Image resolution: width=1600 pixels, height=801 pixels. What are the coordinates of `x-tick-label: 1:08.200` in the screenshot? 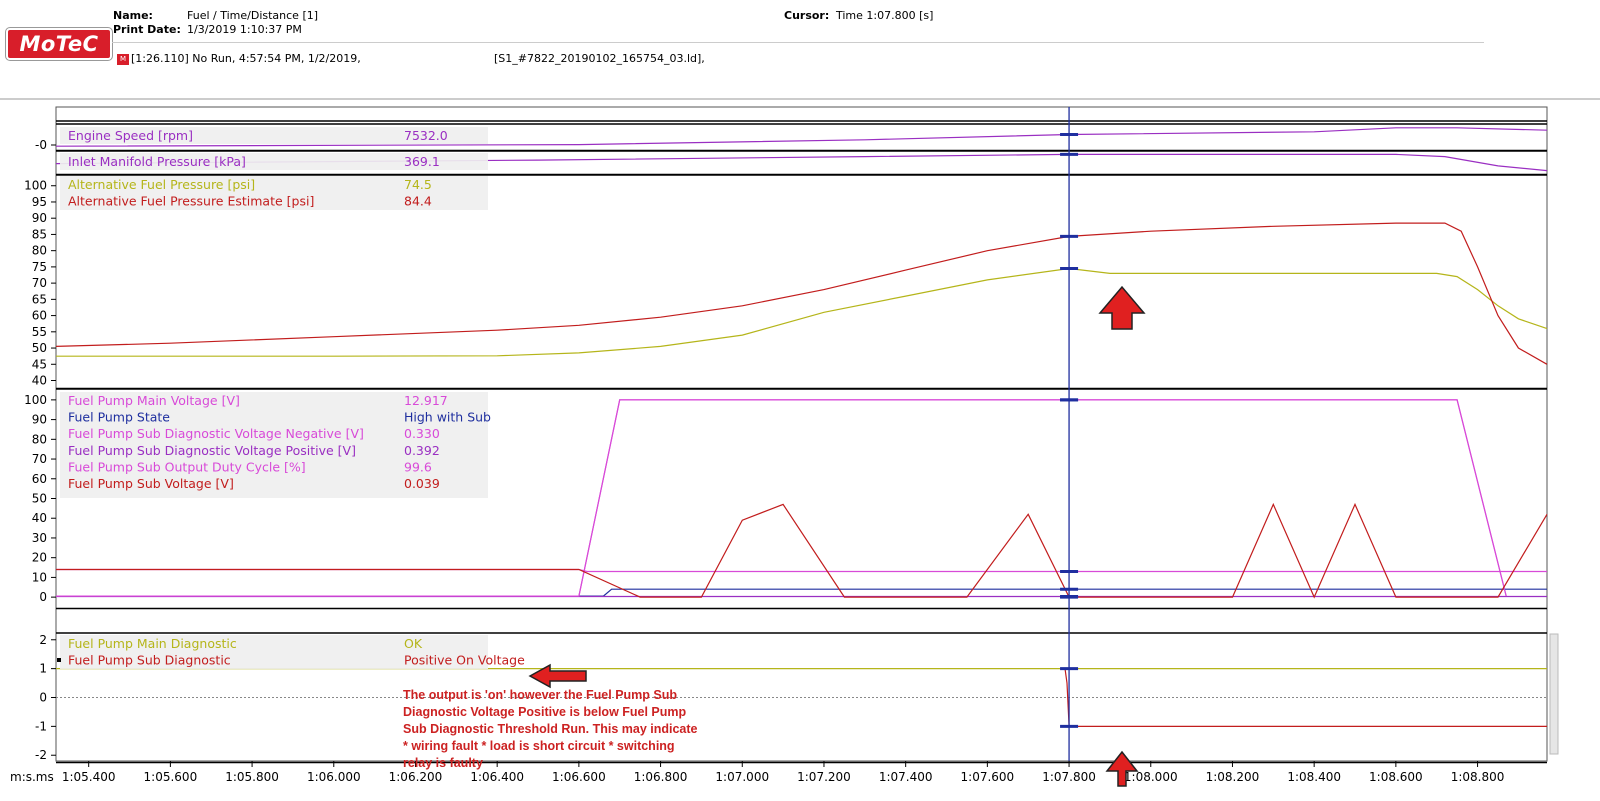 It's located at (1233, 777).